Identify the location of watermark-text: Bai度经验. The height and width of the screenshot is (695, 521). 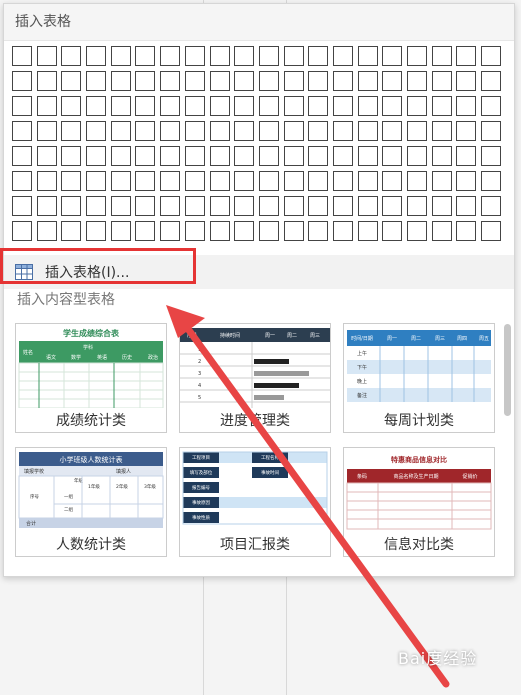
(438, 658).